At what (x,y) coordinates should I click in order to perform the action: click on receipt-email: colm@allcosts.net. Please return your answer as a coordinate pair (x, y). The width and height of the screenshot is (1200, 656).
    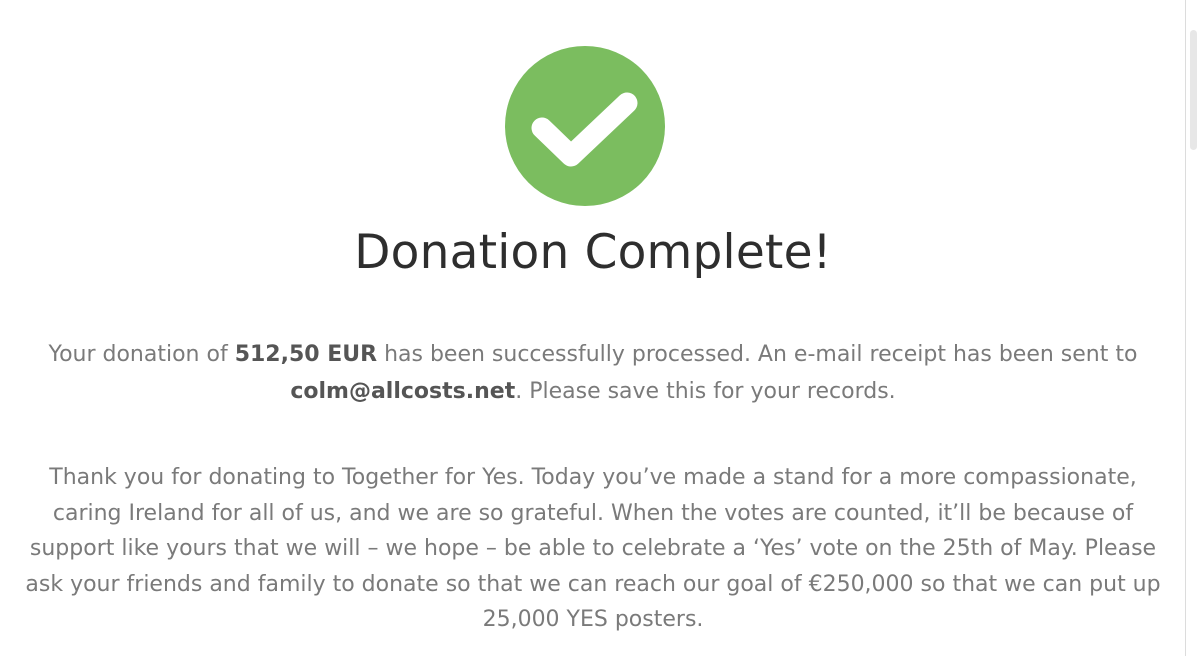
    Looking at the image, I should click on (403, 391).